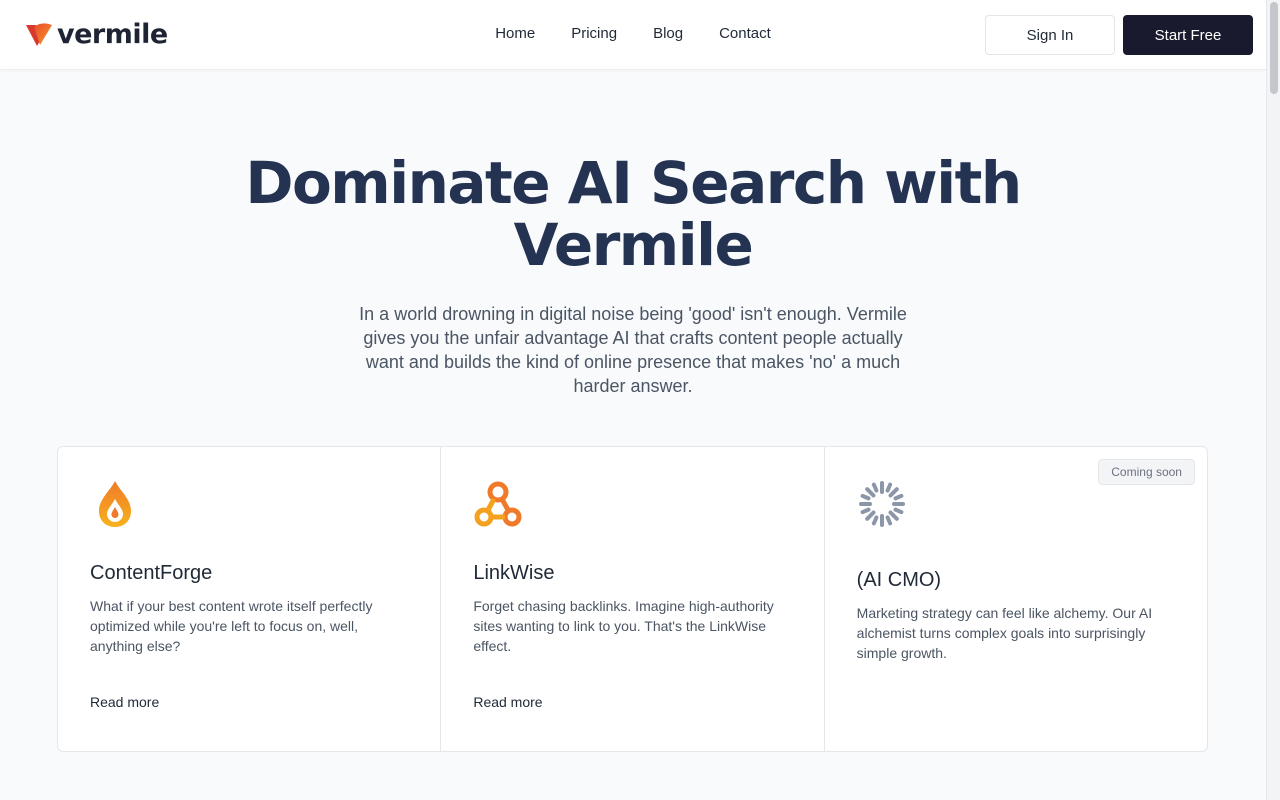 The width and height of the screenshot is (1280, 800). What do you see at coordinates (745, 33) in the screenshot?
I see `nav-contact: Contact` at bounding box center [745, 33].